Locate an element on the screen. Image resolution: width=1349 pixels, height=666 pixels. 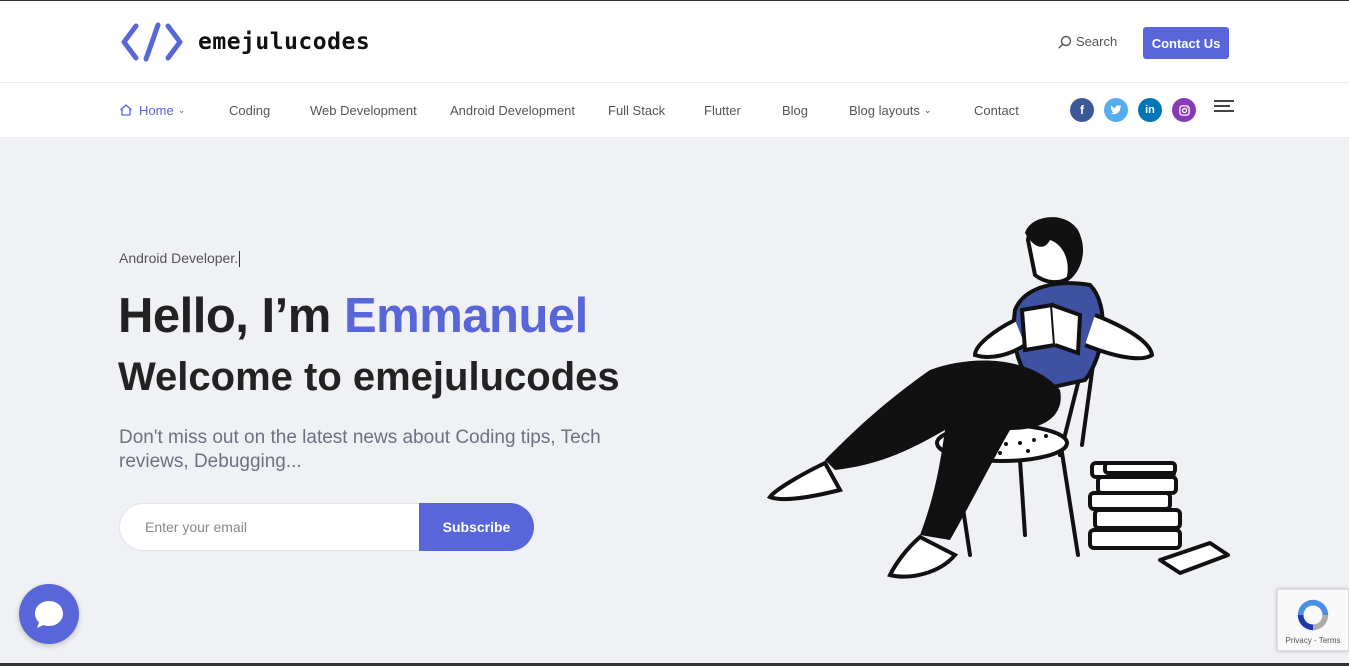
site-logo: emejulucodes is located at coordinates (245, 42).